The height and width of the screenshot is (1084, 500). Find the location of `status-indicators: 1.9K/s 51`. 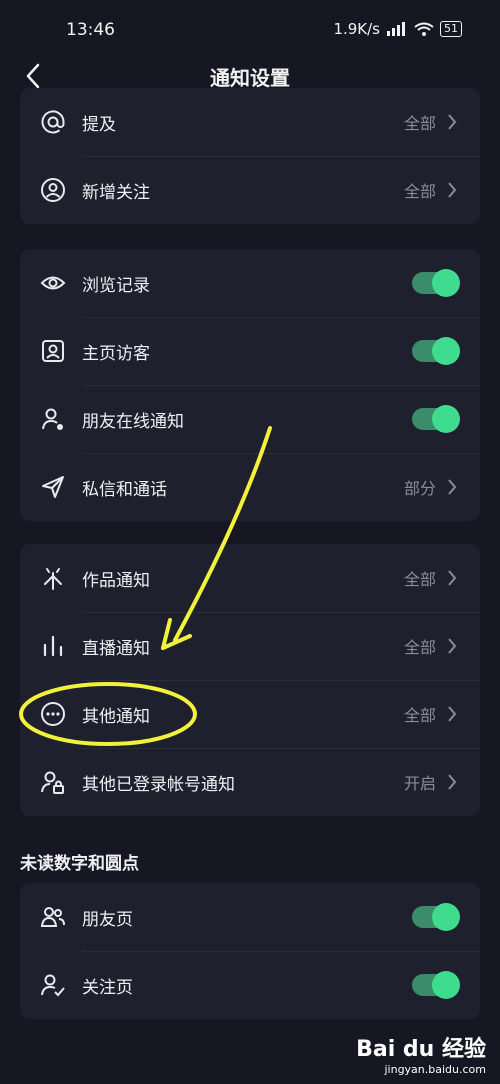

status-indicators: 1.9K/s 51 is located at coordinates (397, 29).